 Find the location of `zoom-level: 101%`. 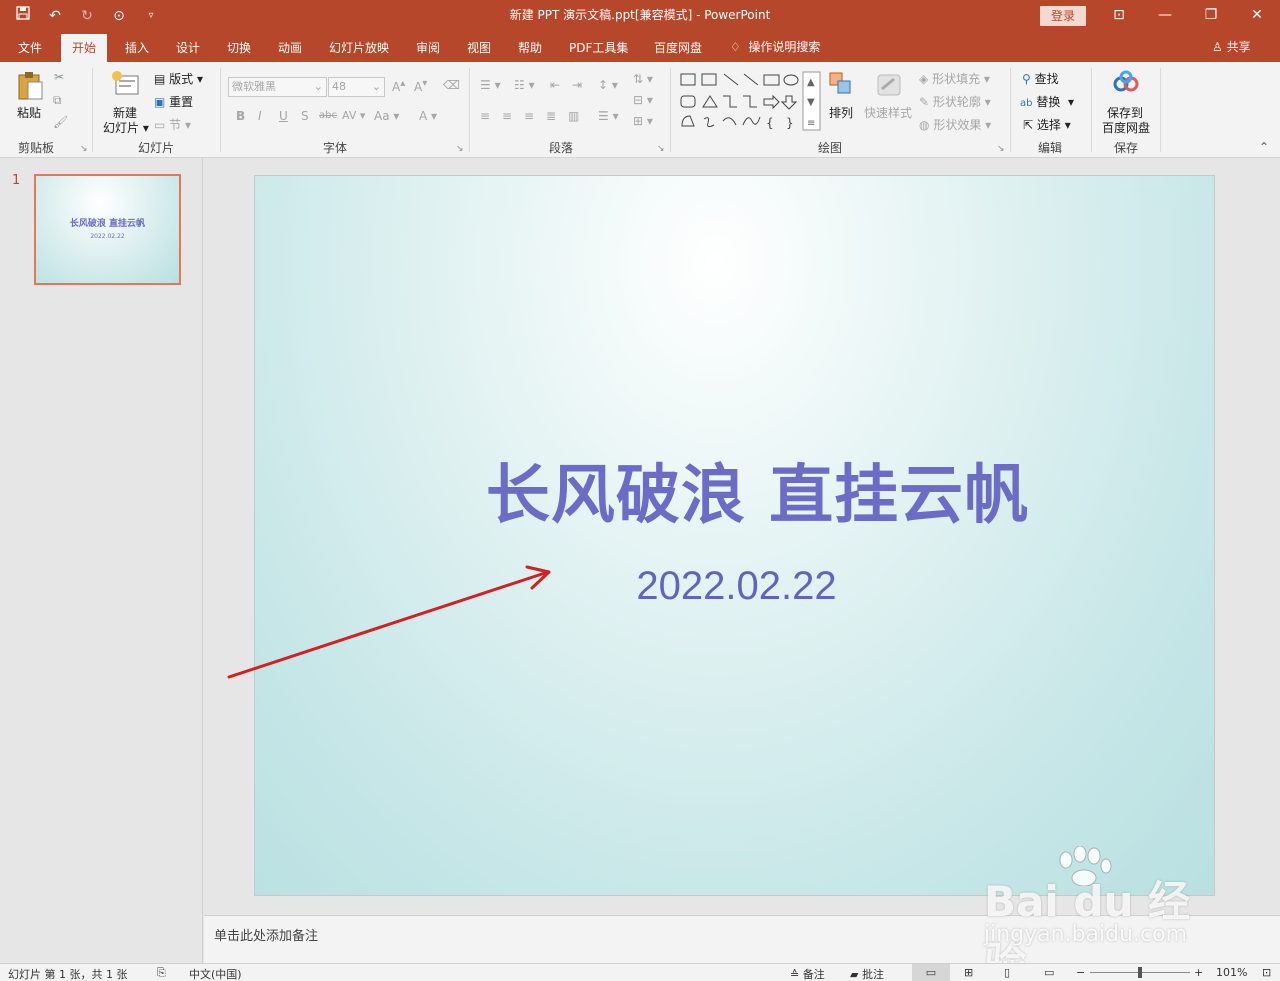

zoom-level: 101% is located at coordinates (1231, 972).